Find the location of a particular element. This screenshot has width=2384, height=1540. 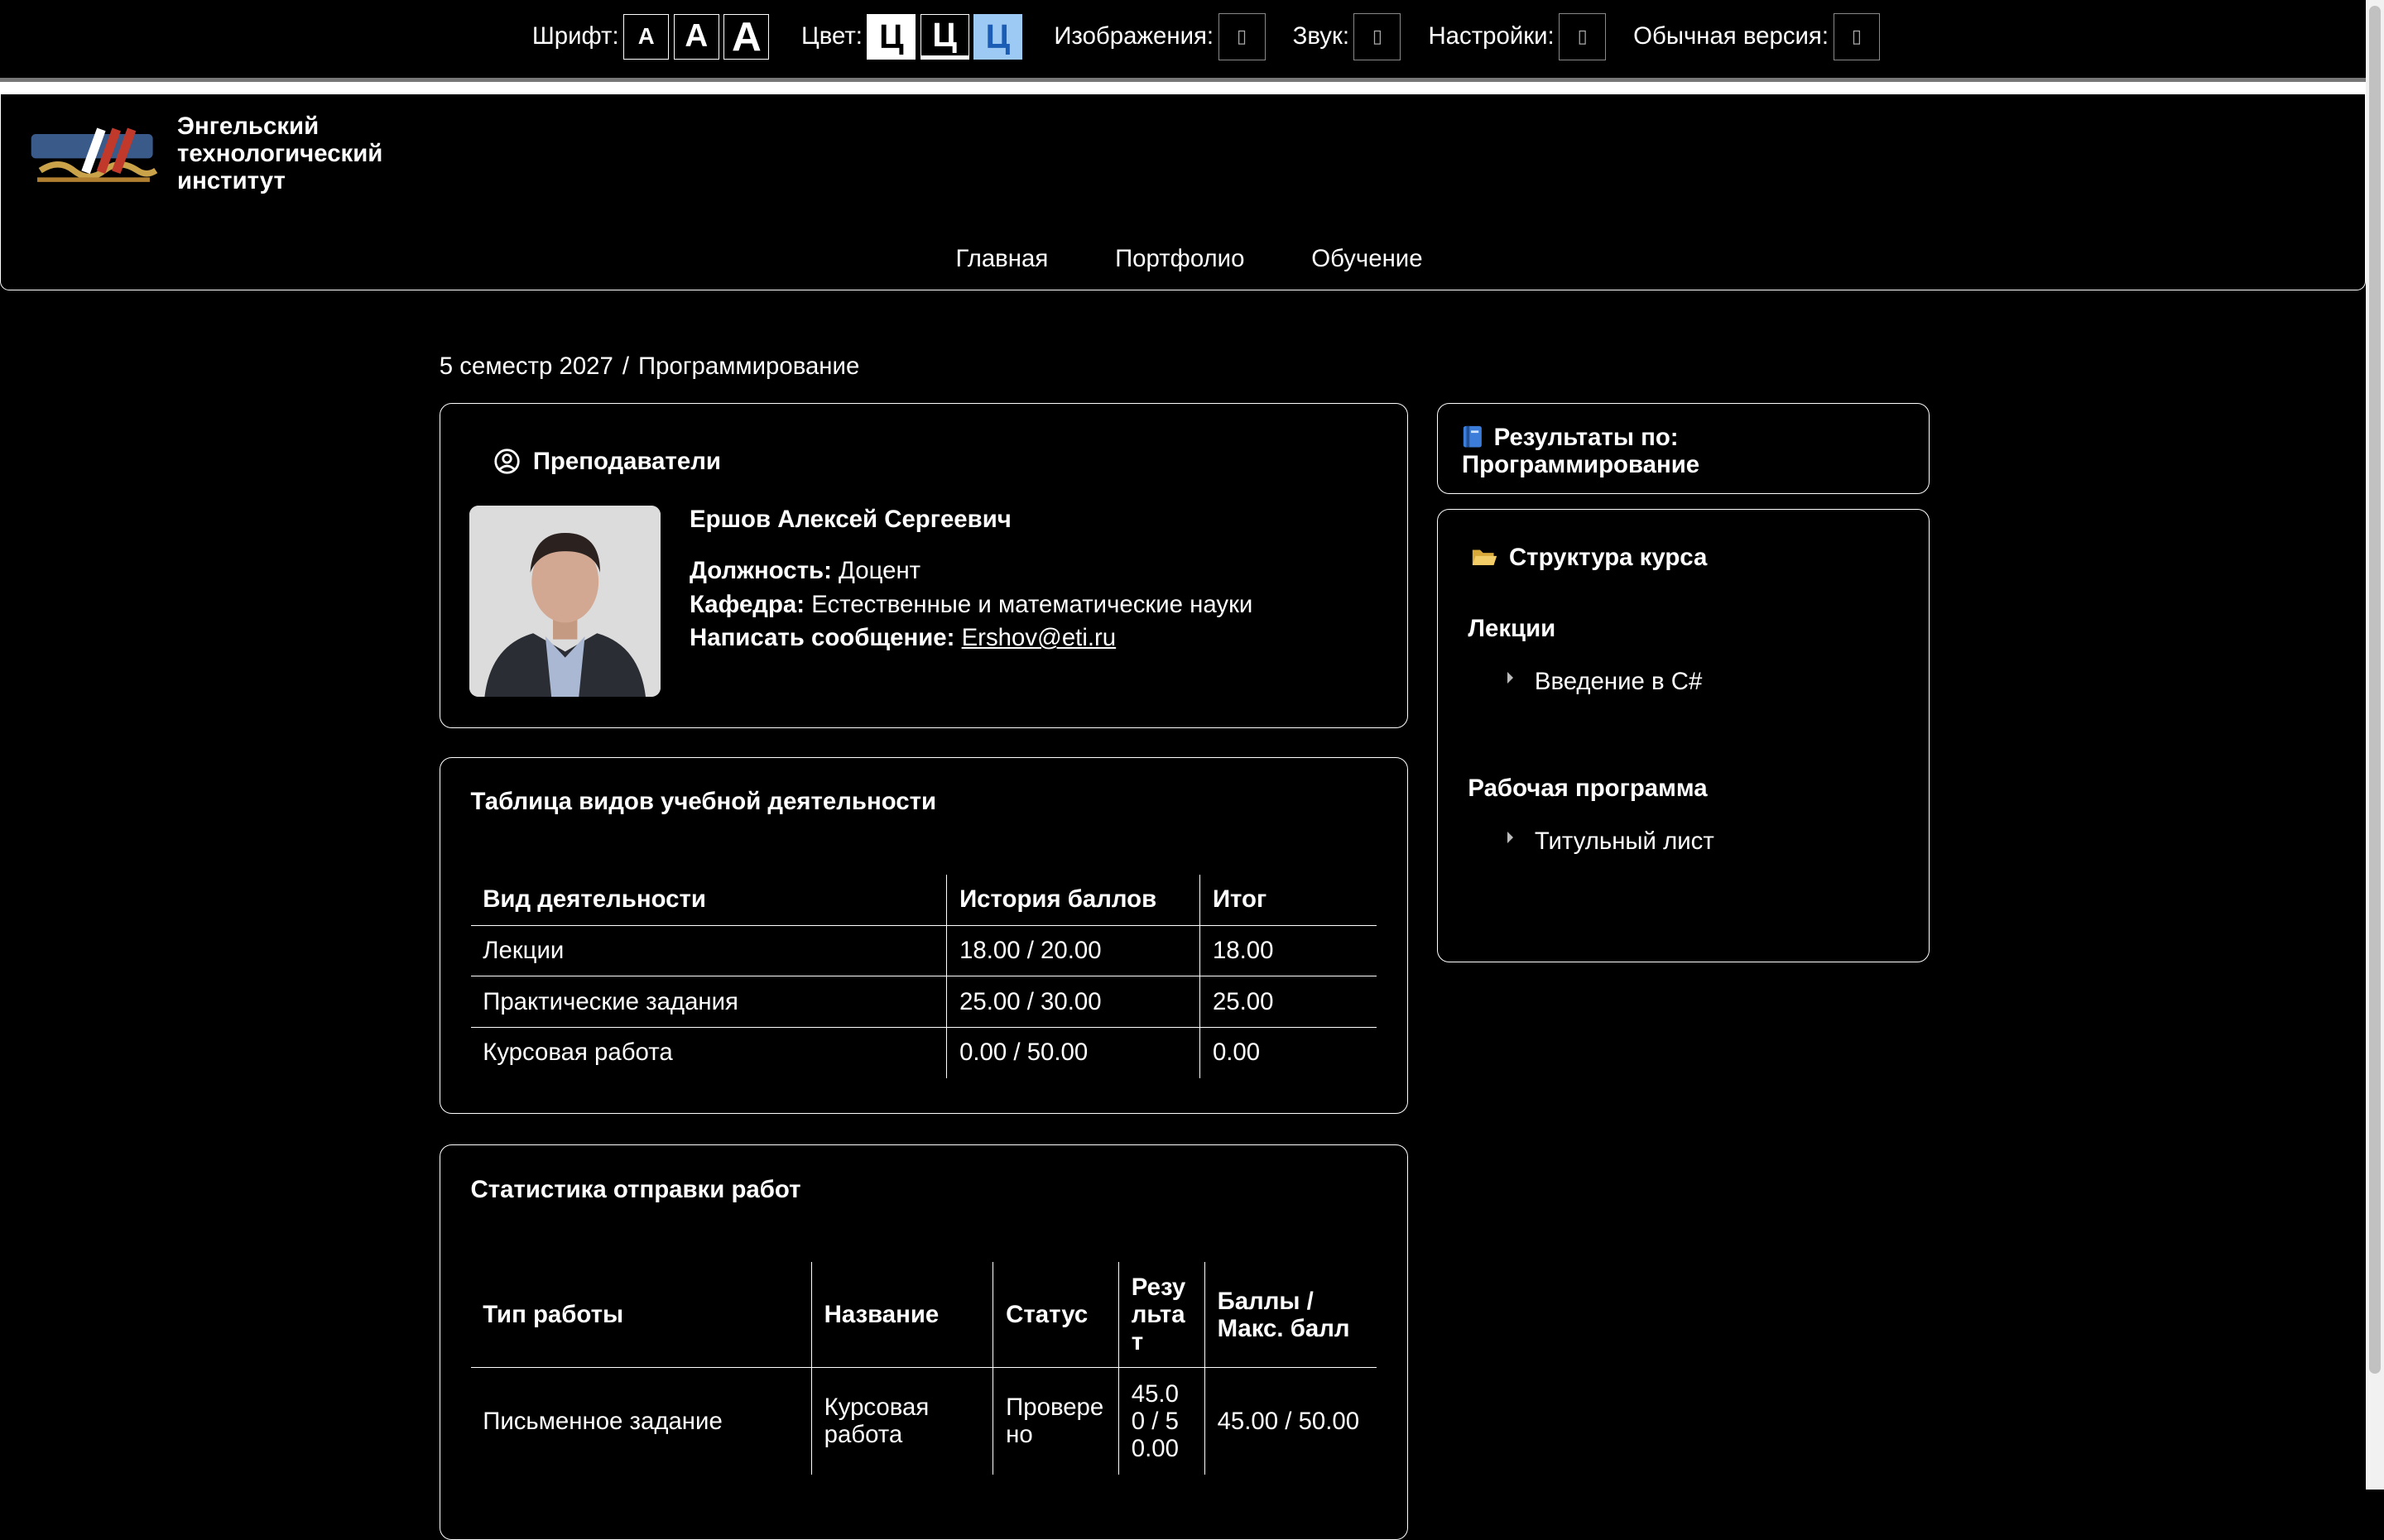

nav-portfolio: Портфолио is located at coordinates (1179, 259).